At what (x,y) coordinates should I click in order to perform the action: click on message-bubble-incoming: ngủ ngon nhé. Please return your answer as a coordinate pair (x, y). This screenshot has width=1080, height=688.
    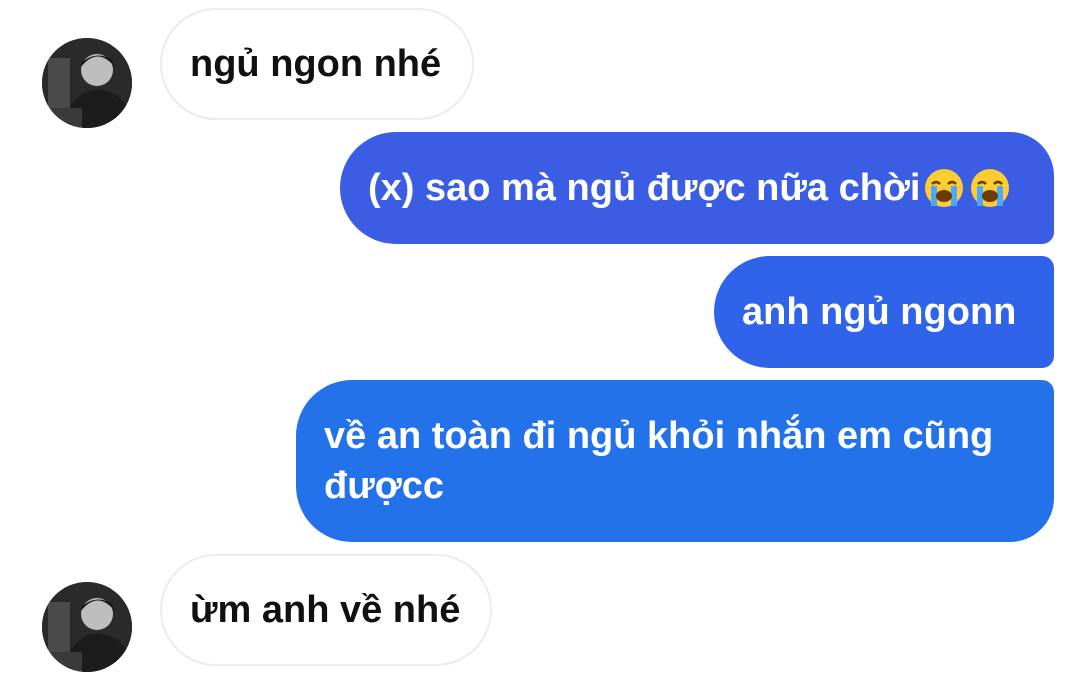
    Looking at the image, I should click on (317, 64).